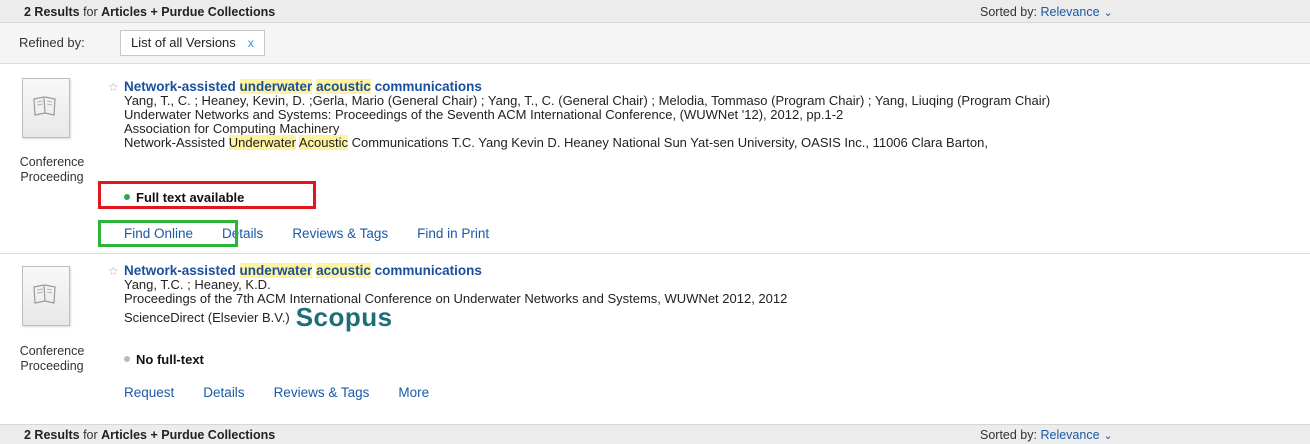  What do you see at coordinates (232, 128) in the screenshot?
I see `record-publisher: Association for Computing Machinery` at bounding box center [232, 128].